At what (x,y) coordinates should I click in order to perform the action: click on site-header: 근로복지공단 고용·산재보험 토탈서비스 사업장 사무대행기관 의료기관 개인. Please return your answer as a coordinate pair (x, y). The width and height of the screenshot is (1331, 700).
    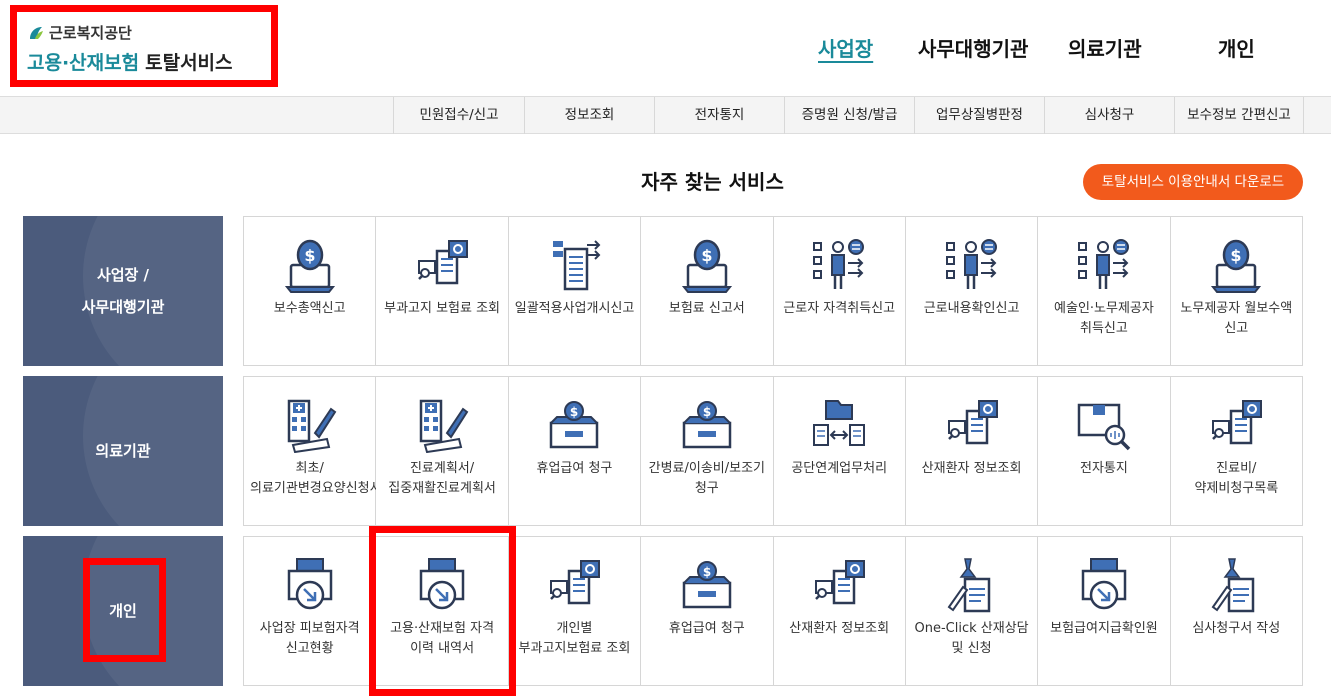
    Looking at the image, I should click on (665, 48).